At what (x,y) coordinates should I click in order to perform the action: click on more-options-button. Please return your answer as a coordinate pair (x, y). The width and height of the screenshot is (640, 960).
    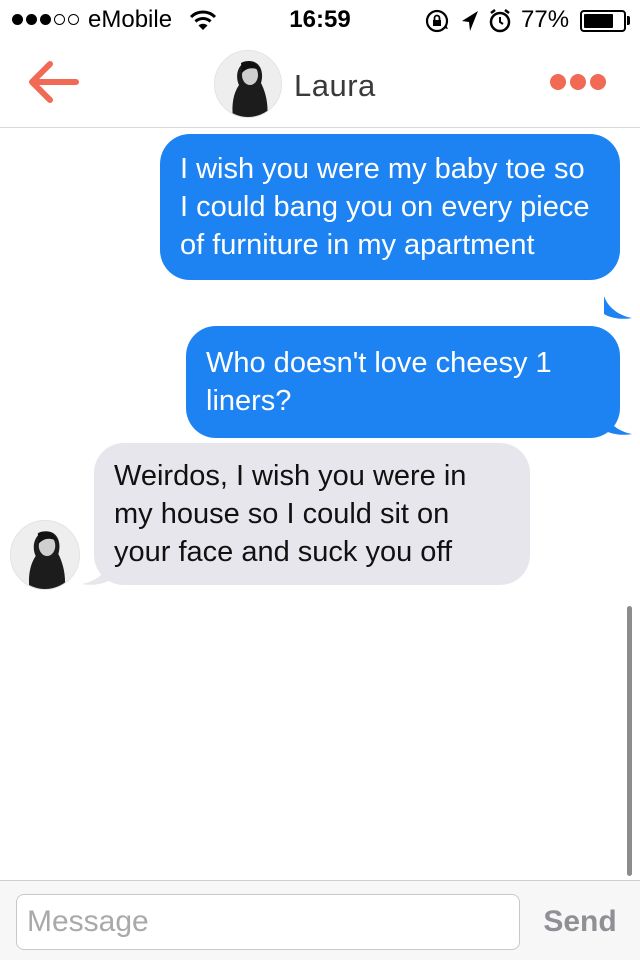
    Looking at the image, I should click on (578, 82).